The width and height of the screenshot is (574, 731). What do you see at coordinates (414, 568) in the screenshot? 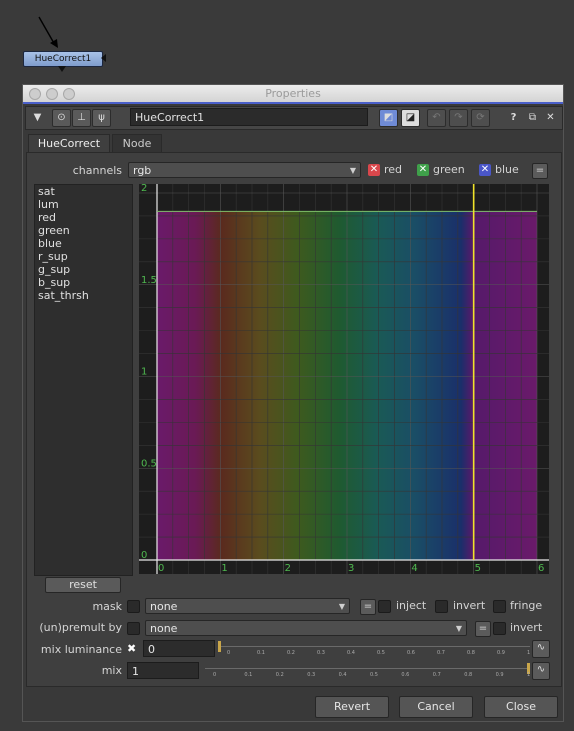
I see `x-tick-label: 4` at bounding box center [414, 568].